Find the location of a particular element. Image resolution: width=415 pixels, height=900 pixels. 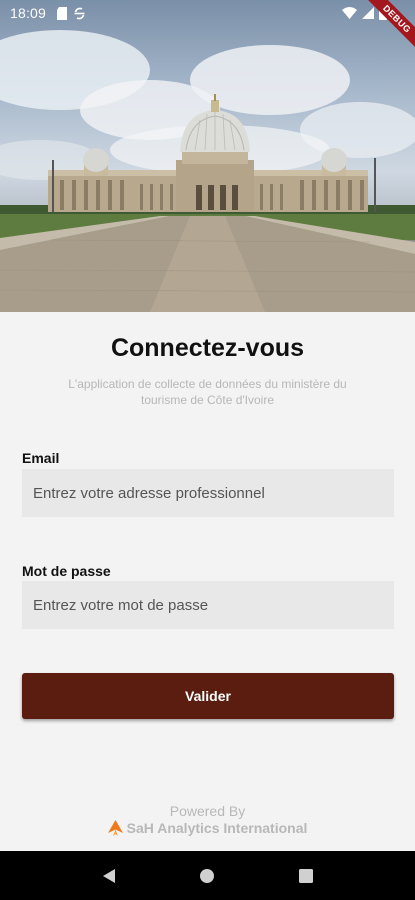

sync-off-icon is located at coordinates (79, 13).